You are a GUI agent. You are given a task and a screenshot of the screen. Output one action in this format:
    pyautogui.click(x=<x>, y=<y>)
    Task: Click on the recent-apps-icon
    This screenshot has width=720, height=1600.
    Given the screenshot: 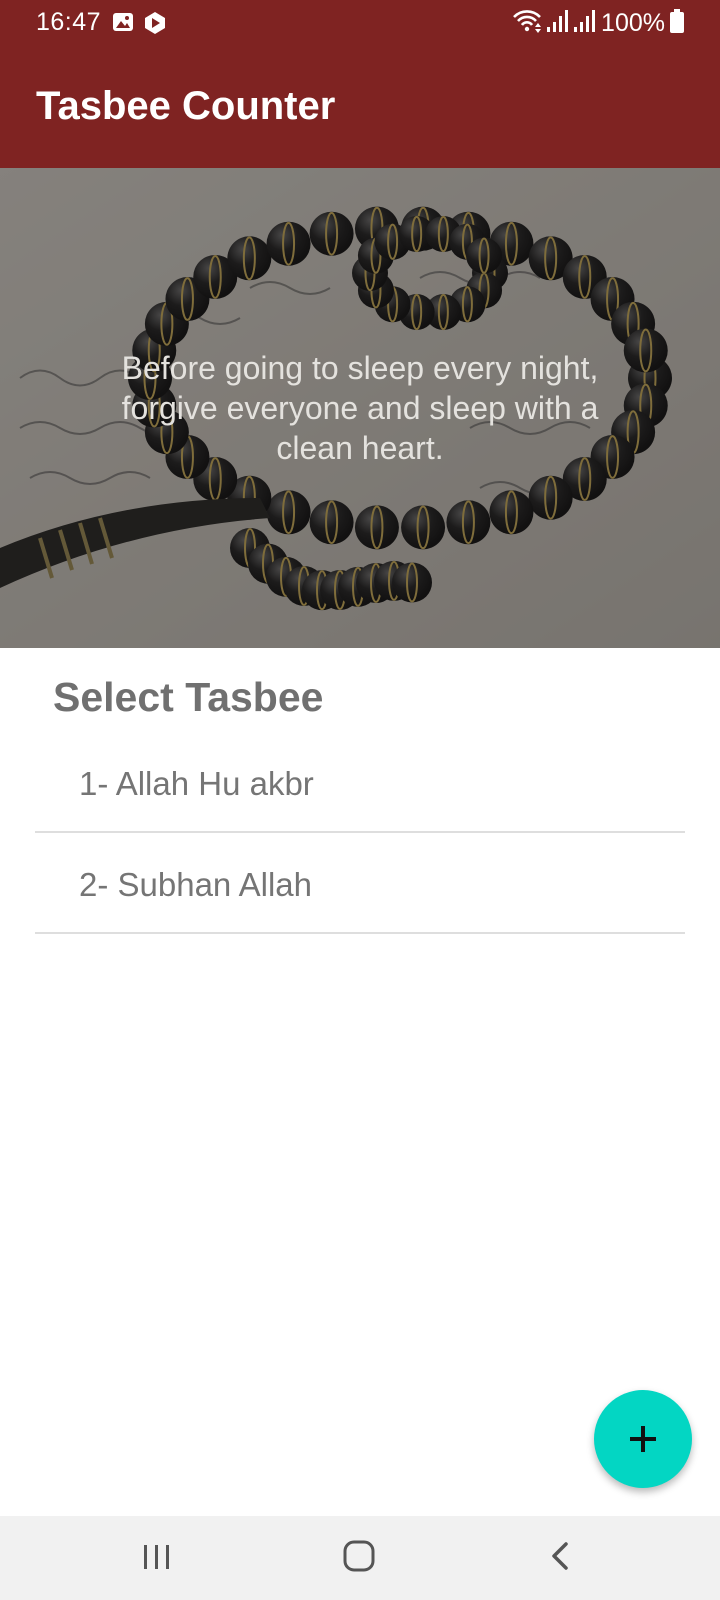 What is the action you would take?
    pyautogui.click(x=157, y=1558)
    